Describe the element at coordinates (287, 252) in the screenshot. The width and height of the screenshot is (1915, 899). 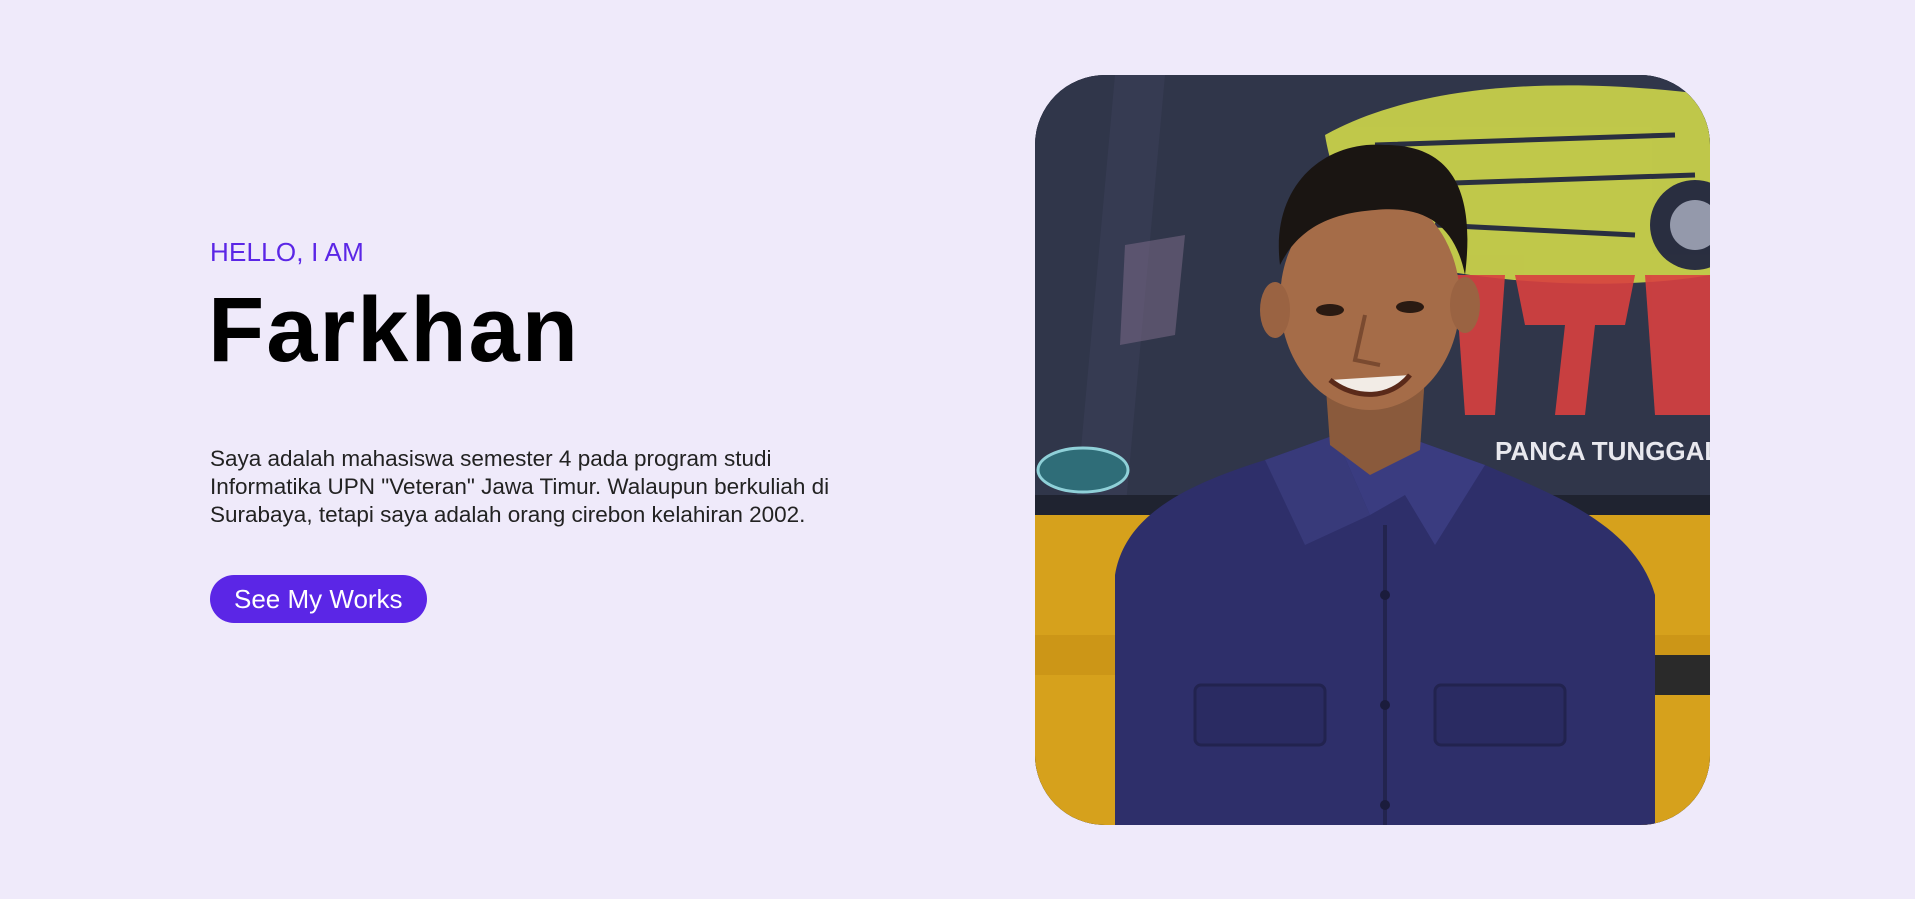
I see `greeting-text: HELLO, I AM` at that location.